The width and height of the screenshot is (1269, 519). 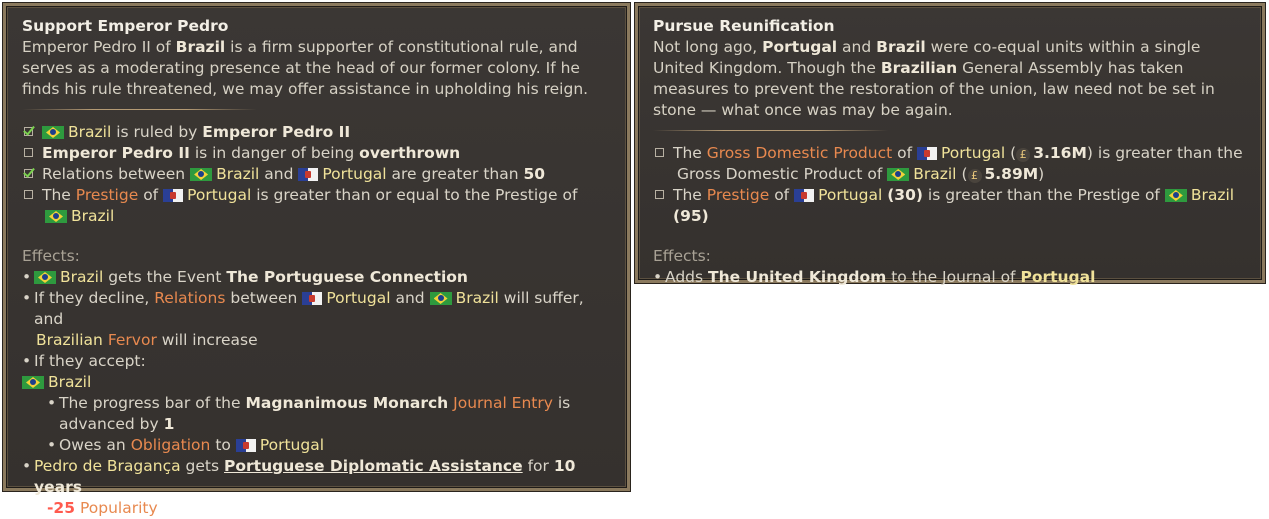 I want to click on effect-popularity: -25 Popularity, so click(x=317, y=508).